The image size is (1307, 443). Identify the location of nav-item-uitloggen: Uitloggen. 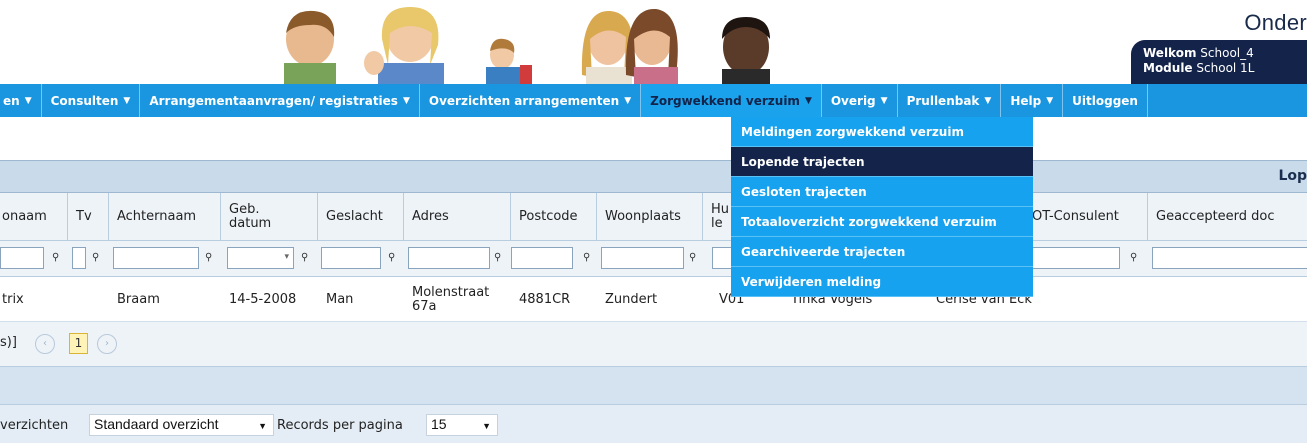
(1105, 100).